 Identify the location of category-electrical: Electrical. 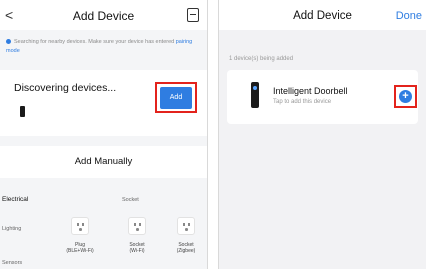
(15, 199).